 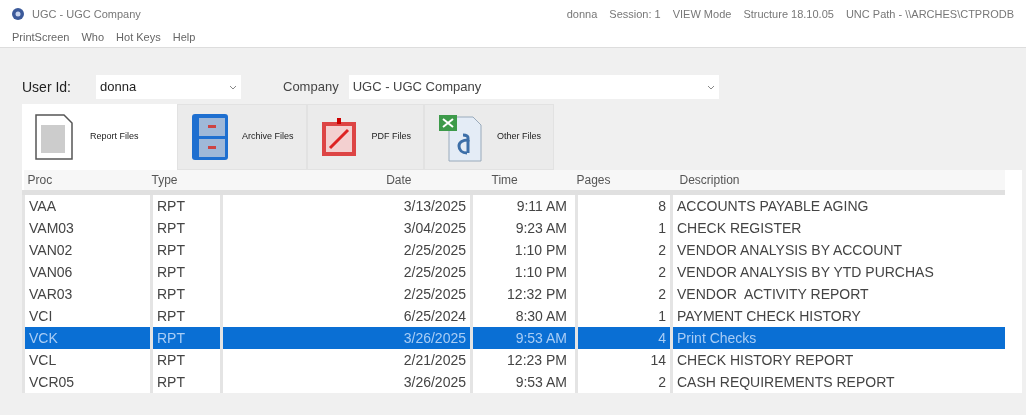 What do you see at coordinates (838, 359) in the screenshot?
I see `table-cell: CHECK HISTORY REPORT` at bounding box center [838, 359].